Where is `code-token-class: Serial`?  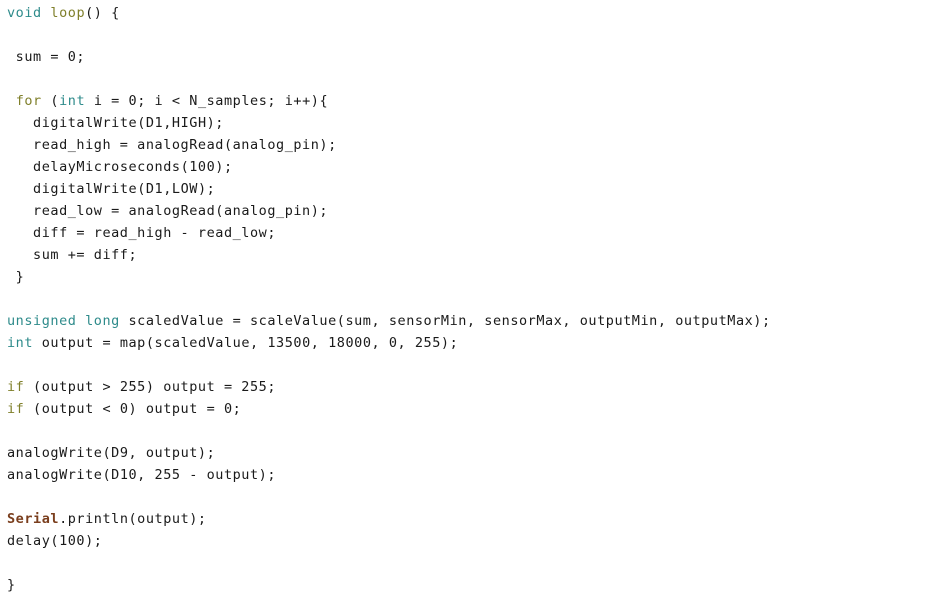 code-token-class: Serial is located at coordinates (33, 519).